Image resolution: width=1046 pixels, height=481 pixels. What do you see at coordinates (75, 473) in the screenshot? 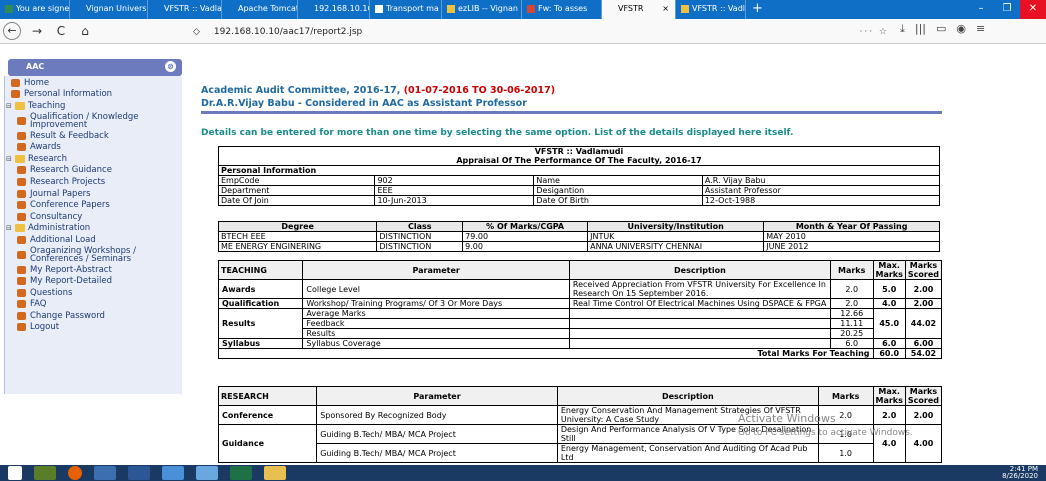
I see `firefox-icon` at bounding box center [75, 473].